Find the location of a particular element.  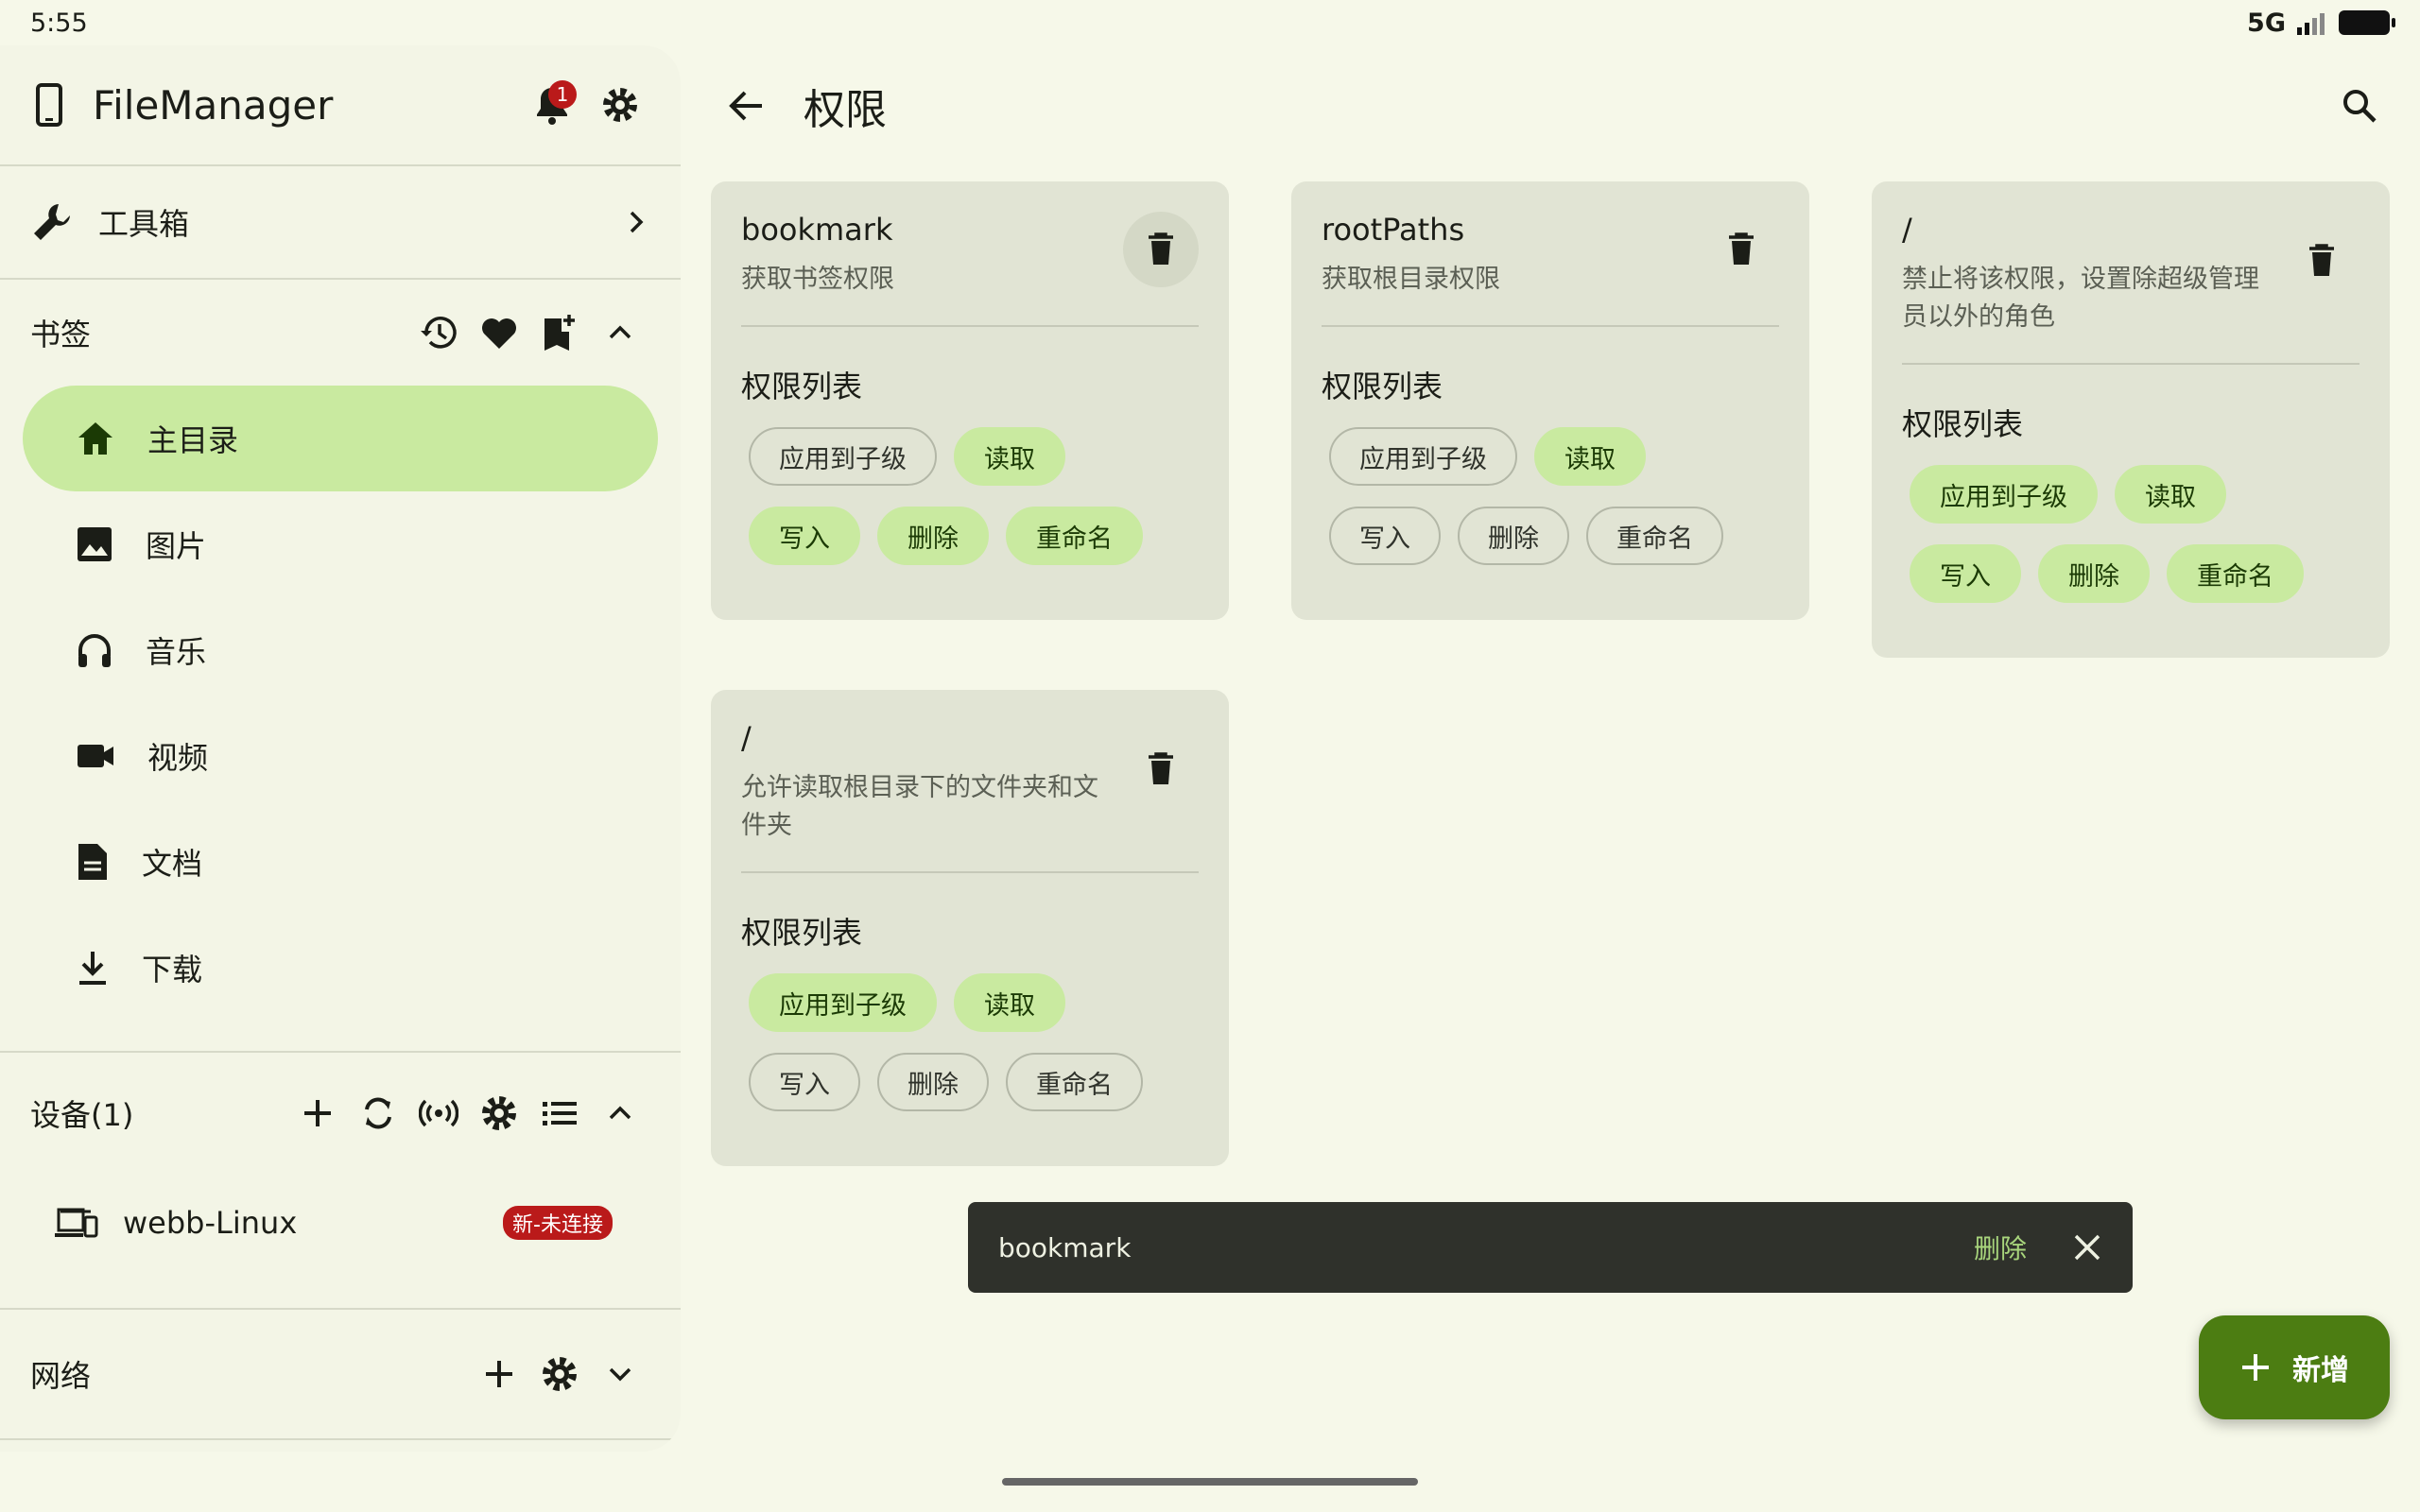

devices-icon is located at coordinates (76, 1223).